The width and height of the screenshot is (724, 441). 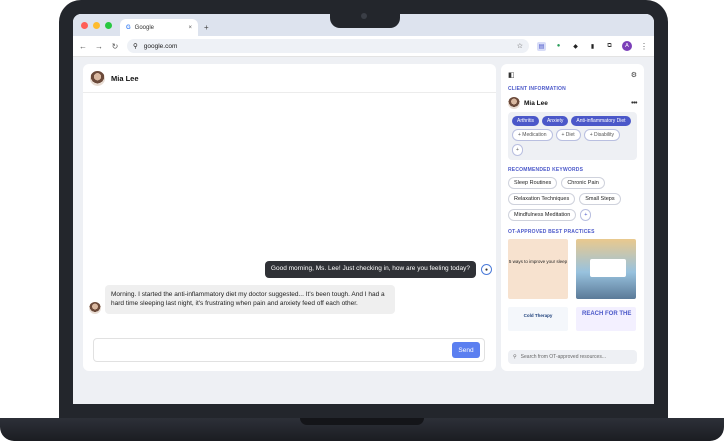 I want to click on close-window-button, so click(x=84, y=25).